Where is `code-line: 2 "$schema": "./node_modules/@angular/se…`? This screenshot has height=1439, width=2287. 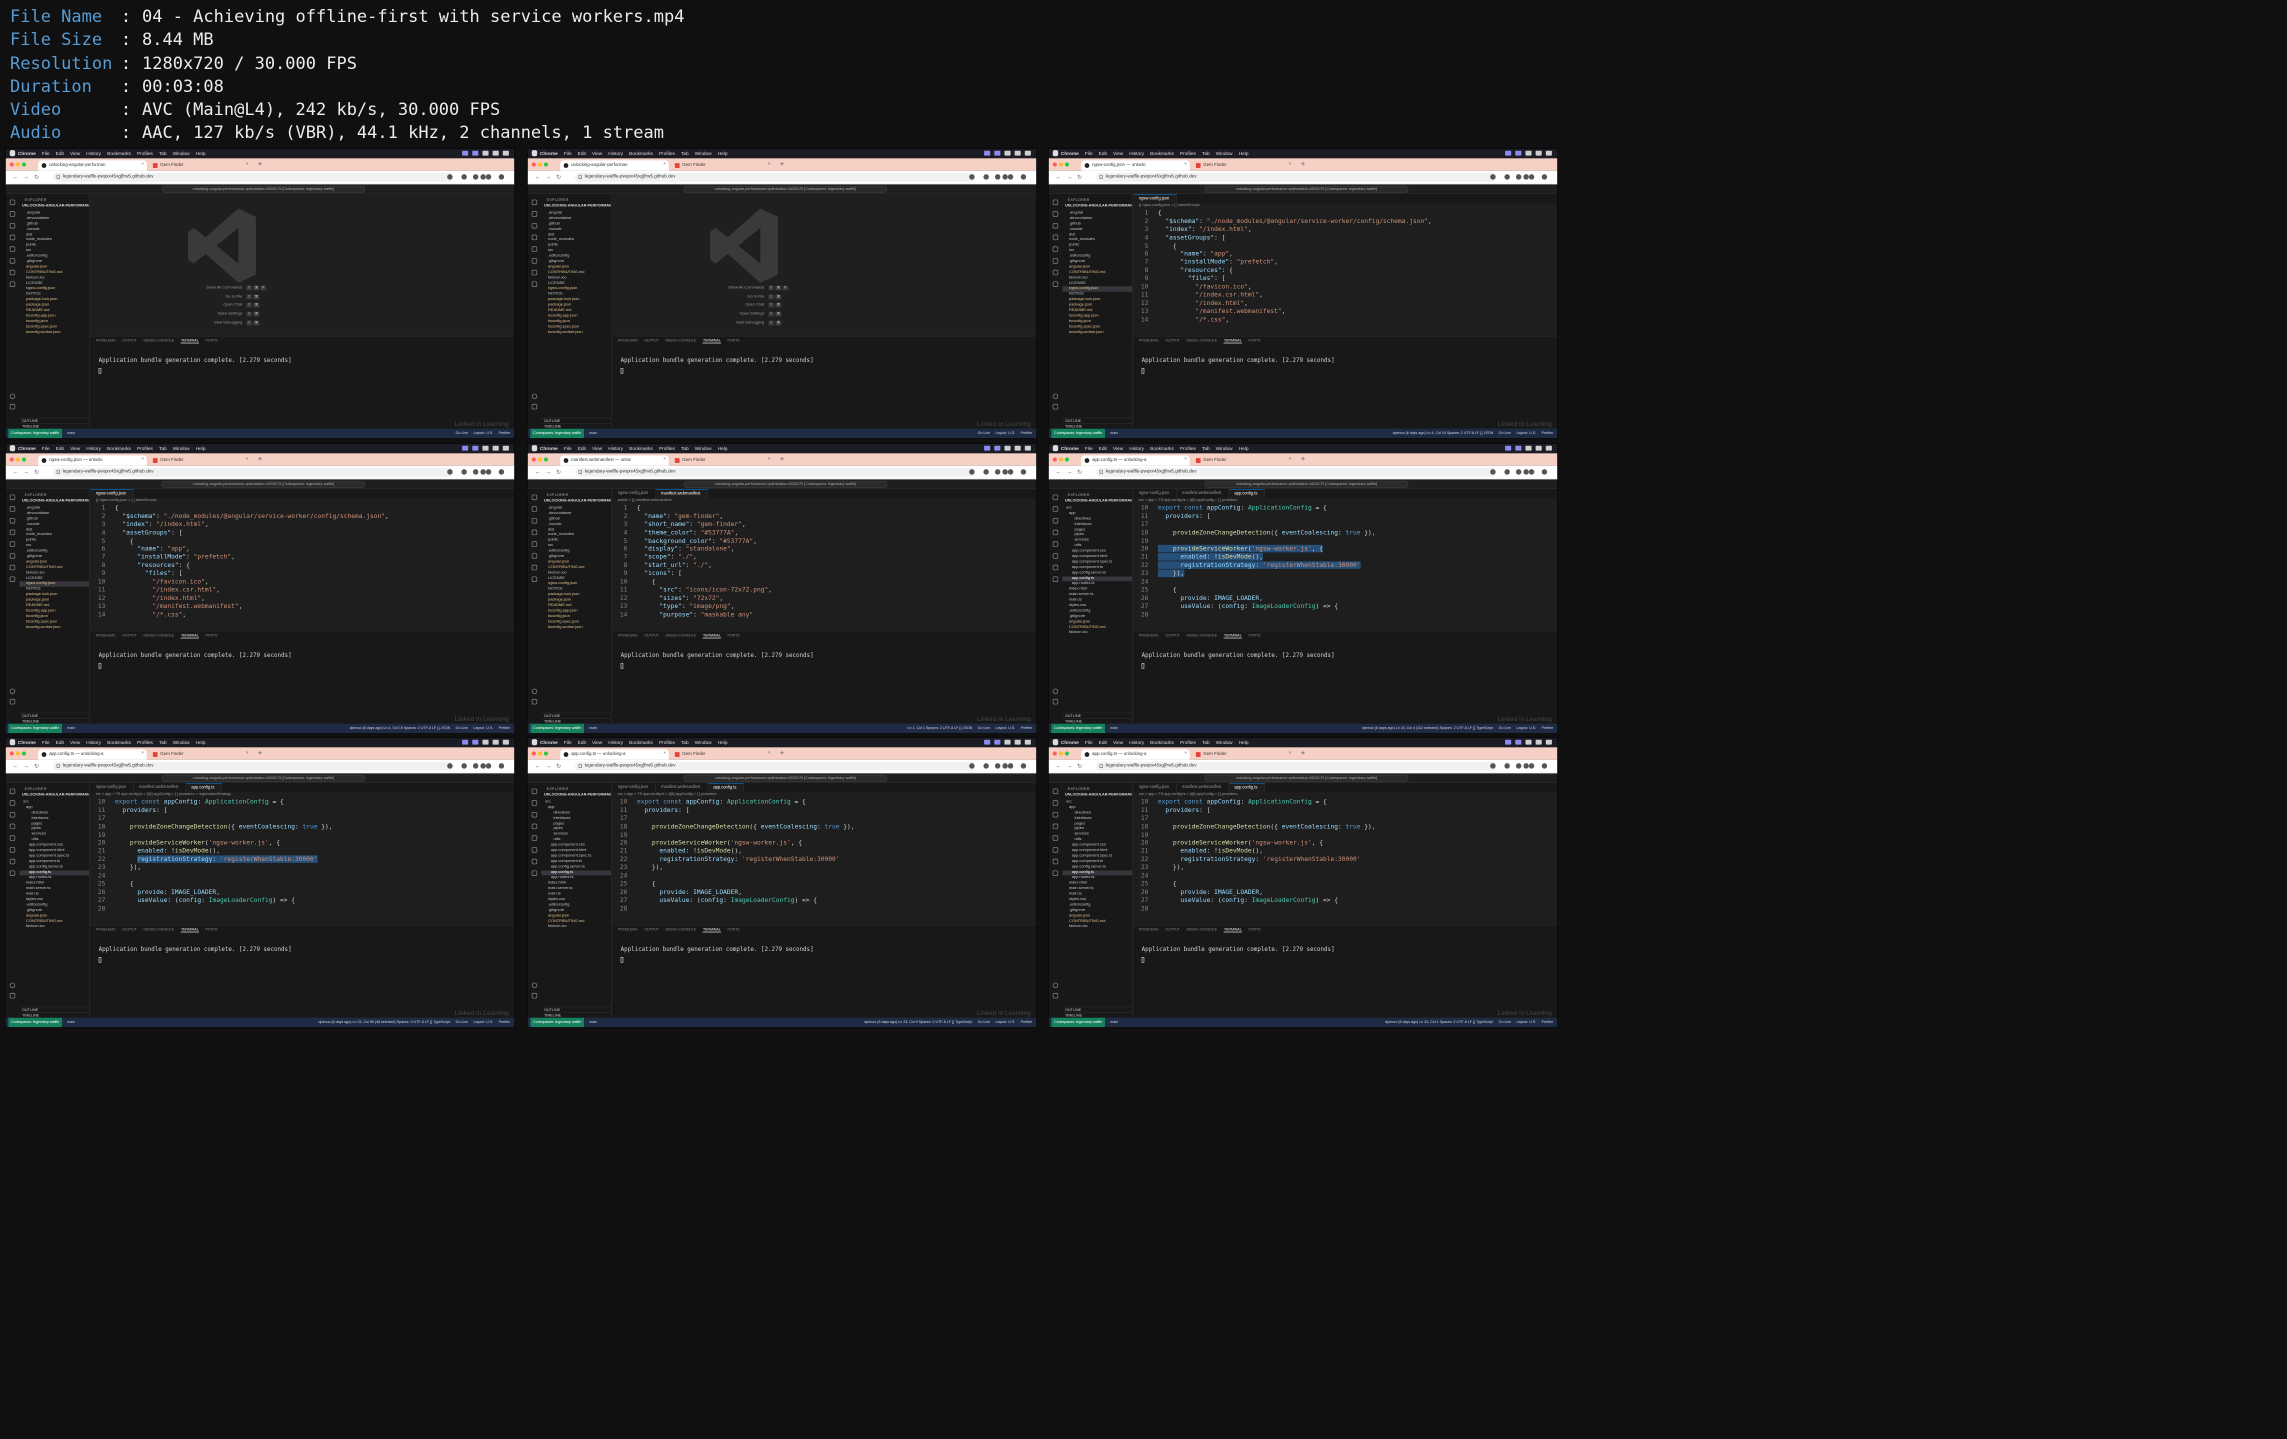
code-line: 2 "$schema": "./node_modules/@angular/se… is located at coordinates (1345, 221).